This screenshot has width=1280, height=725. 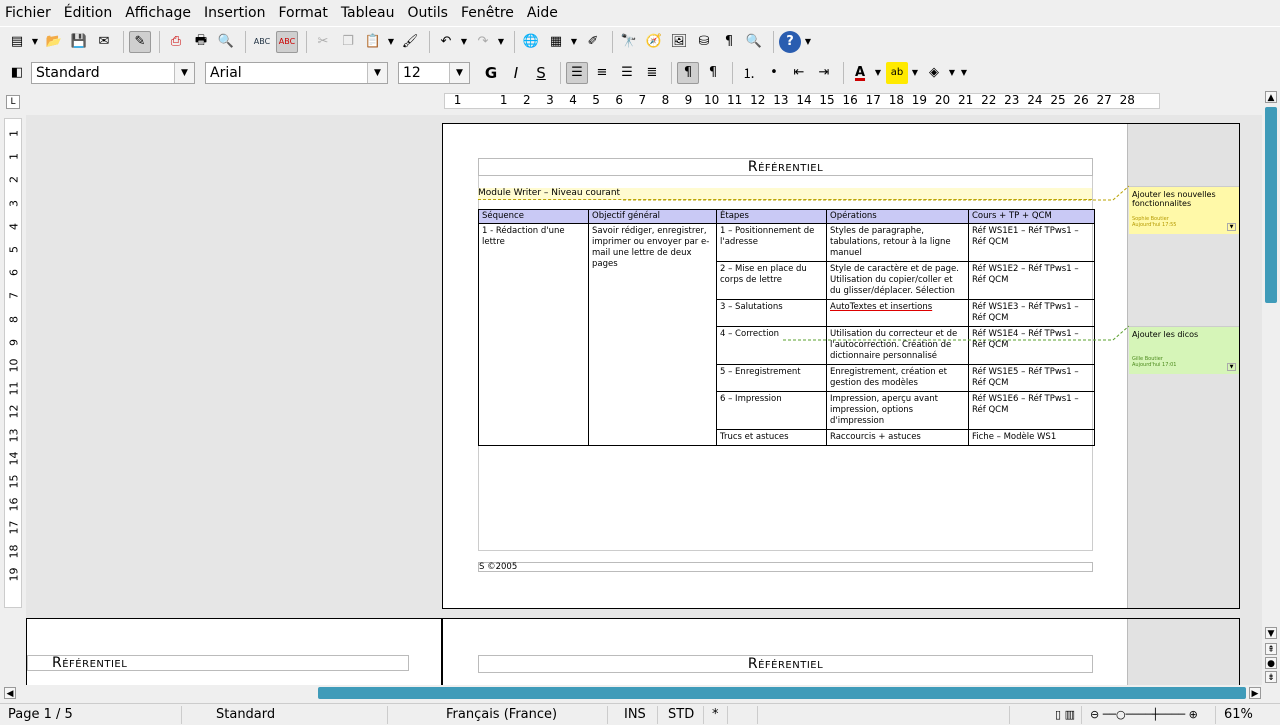 What do you see at coordinates (713, 73) in the screenshot?
I see `right-to-left-icon: ¶` at bounding box center [713, 73].